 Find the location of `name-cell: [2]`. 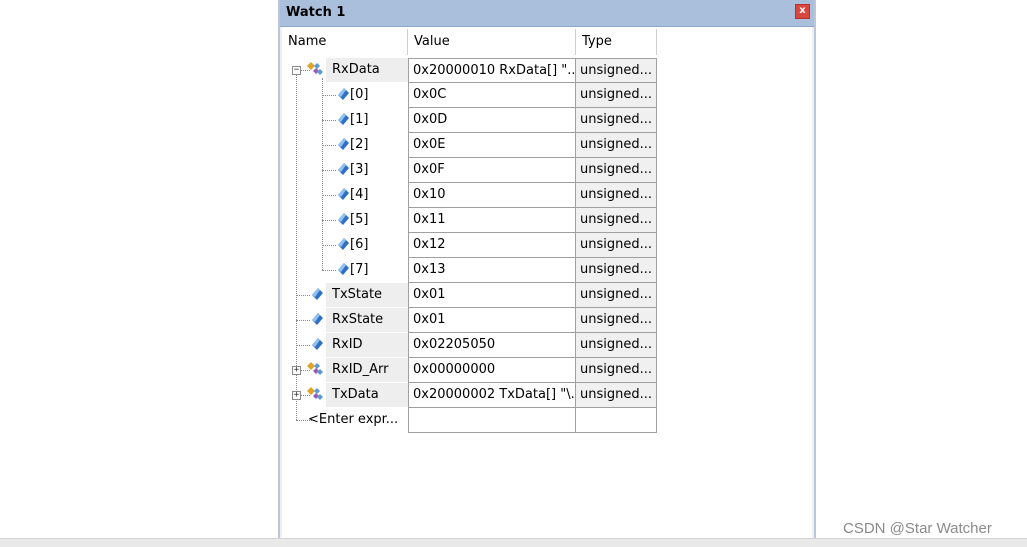

name-cell: [2] is located at coordinates (345, 145).